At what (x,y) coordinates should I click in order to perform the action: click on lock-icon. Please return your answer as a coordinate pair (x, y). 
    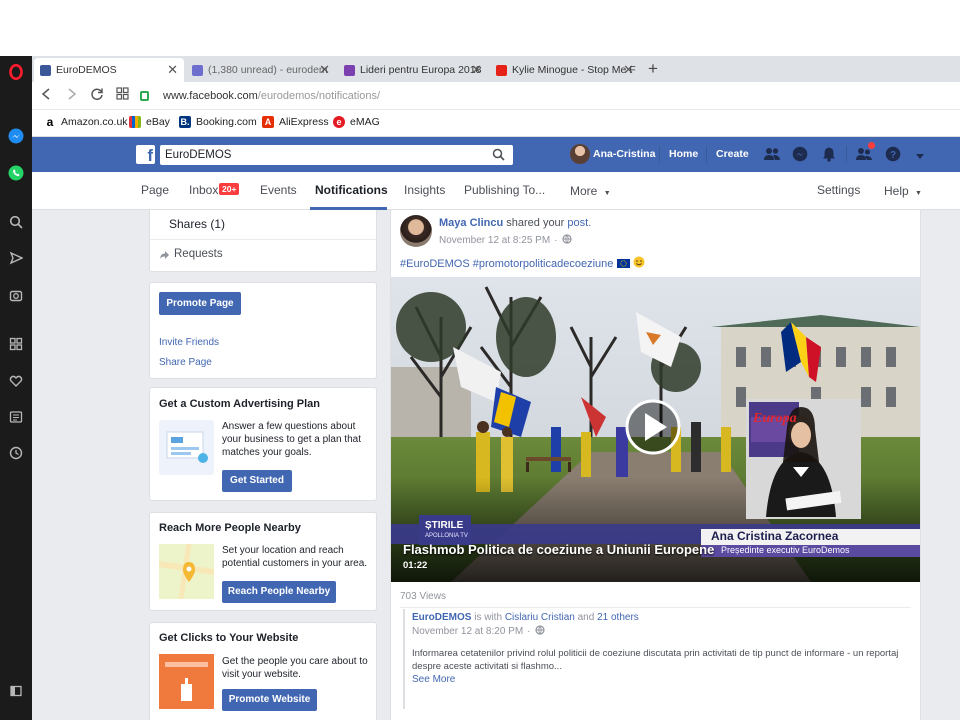
    Looking at the image, I should click on (144, 96).